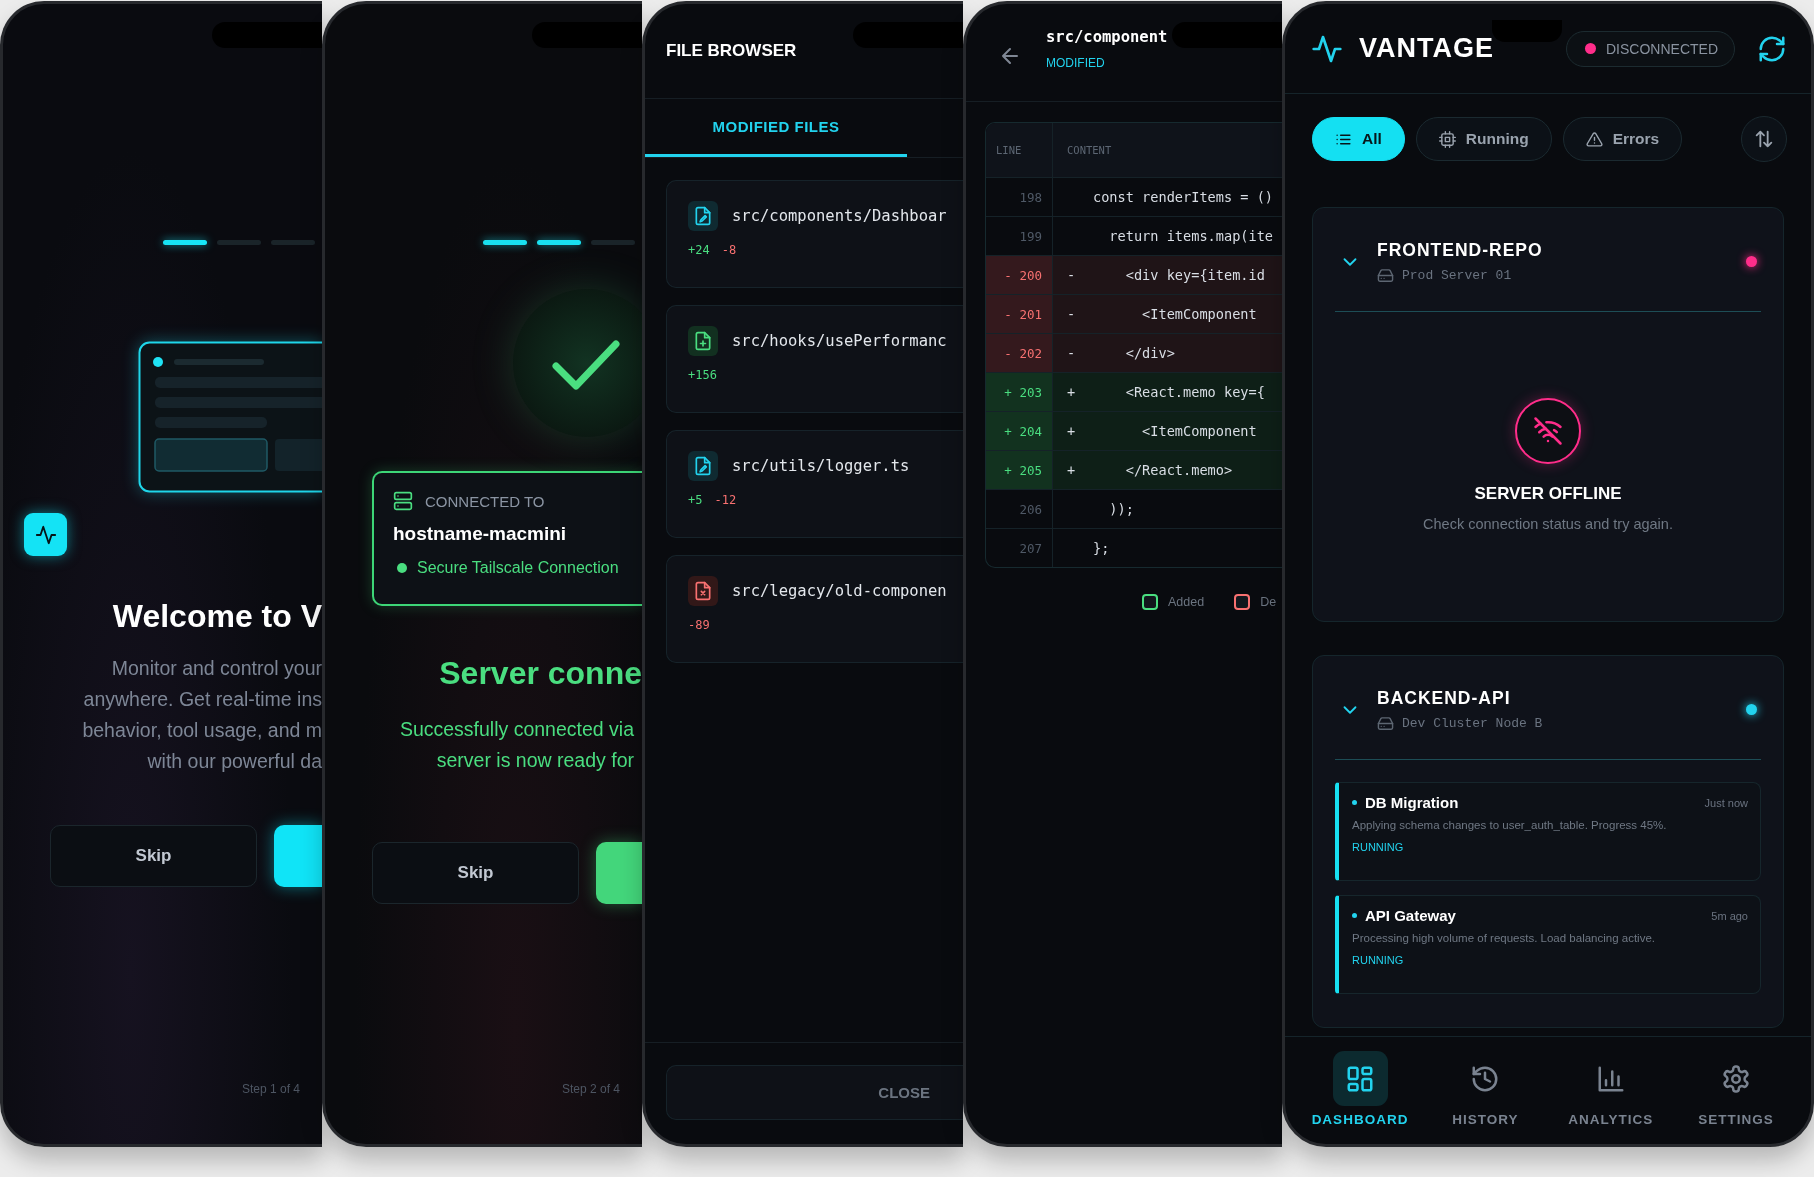 The width and height of the screenshot is (1814, 1177). I want to click on job-title: API Gateway, so click(1410, 915).